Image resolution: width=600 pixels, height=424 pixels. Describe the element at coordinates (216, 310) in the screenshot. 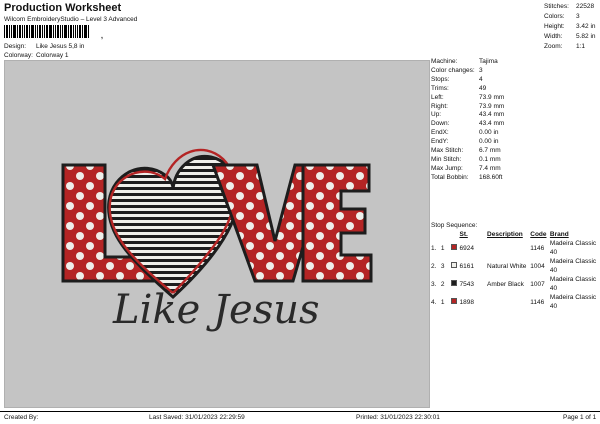

I see `script-like-jesus: Like Jesus` at that location.